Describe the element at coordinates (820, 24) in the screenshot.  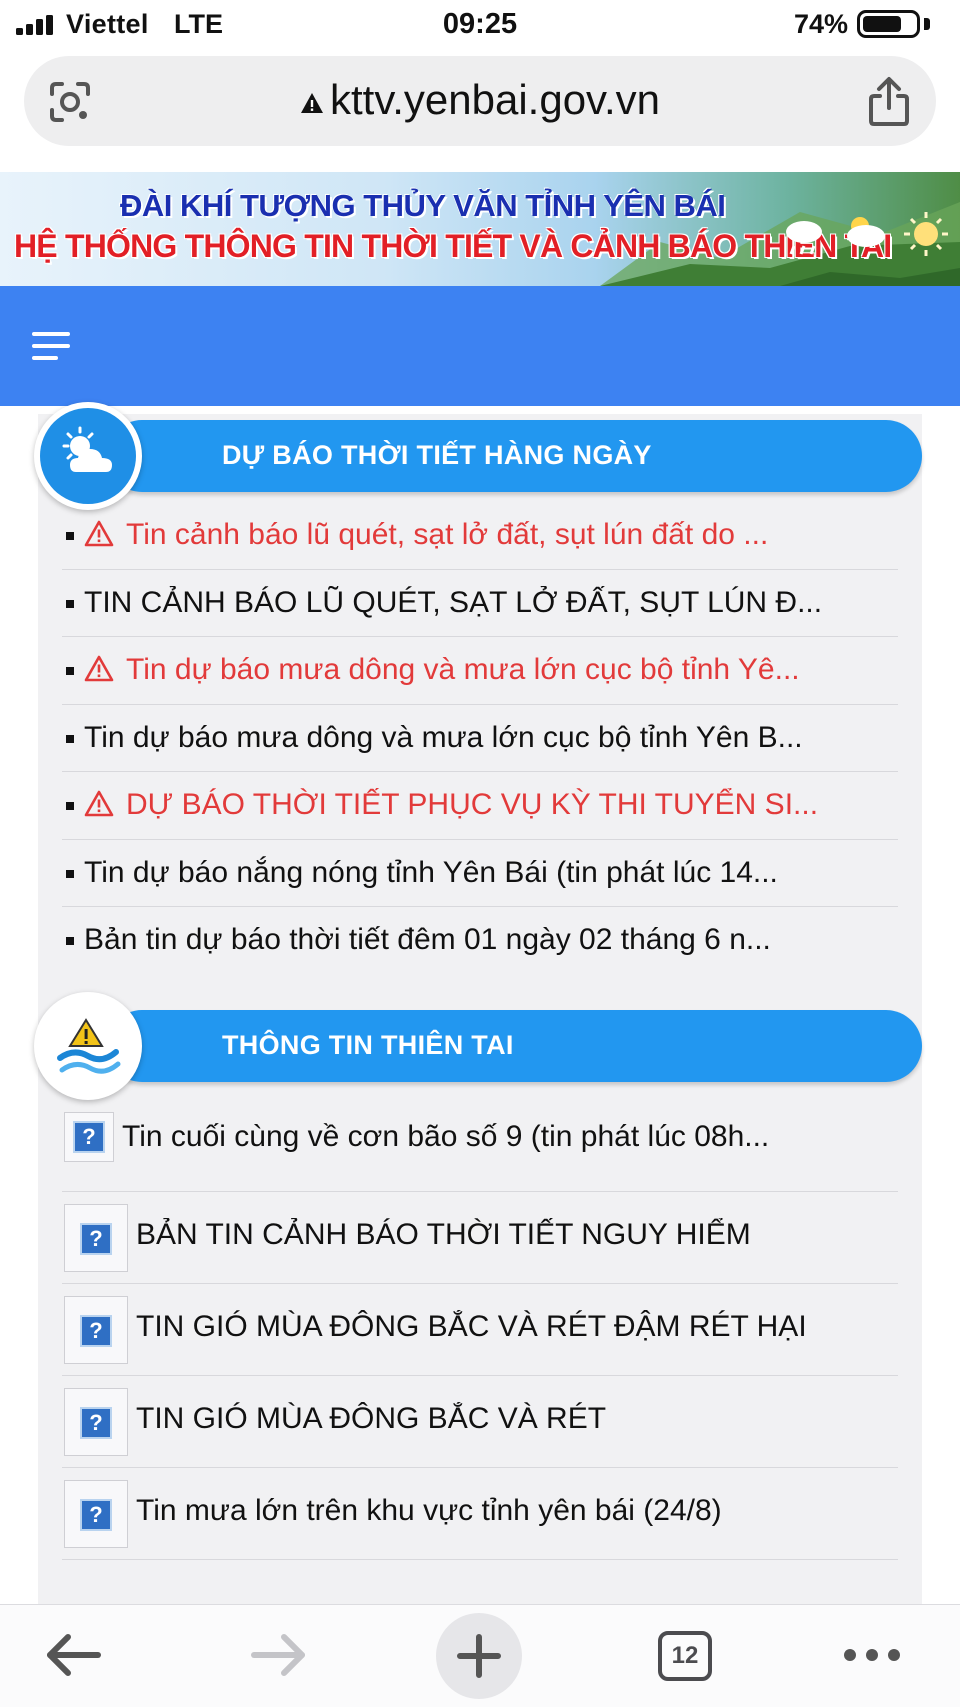
I see `battery-percent: 74%` at that location.